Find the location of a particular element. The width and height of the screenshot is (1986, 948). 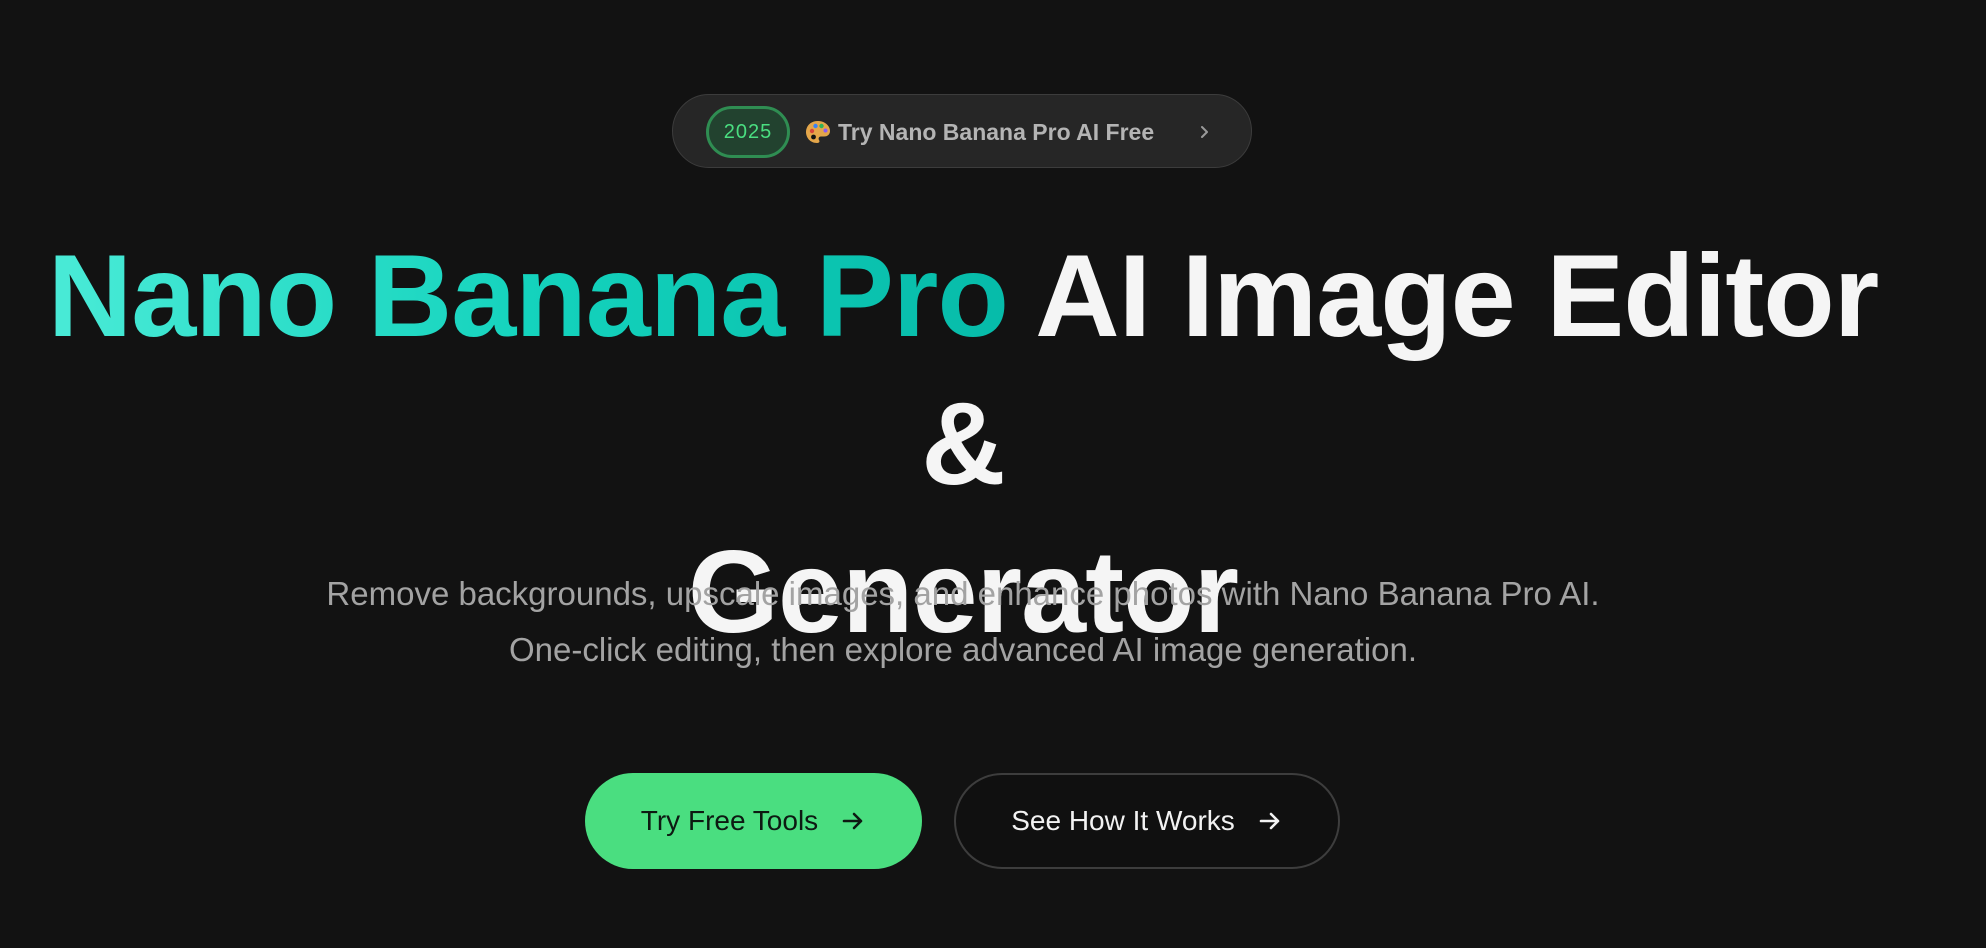

title-line1-rest: AI Image Editor & is located at coordinates (1400, 369).